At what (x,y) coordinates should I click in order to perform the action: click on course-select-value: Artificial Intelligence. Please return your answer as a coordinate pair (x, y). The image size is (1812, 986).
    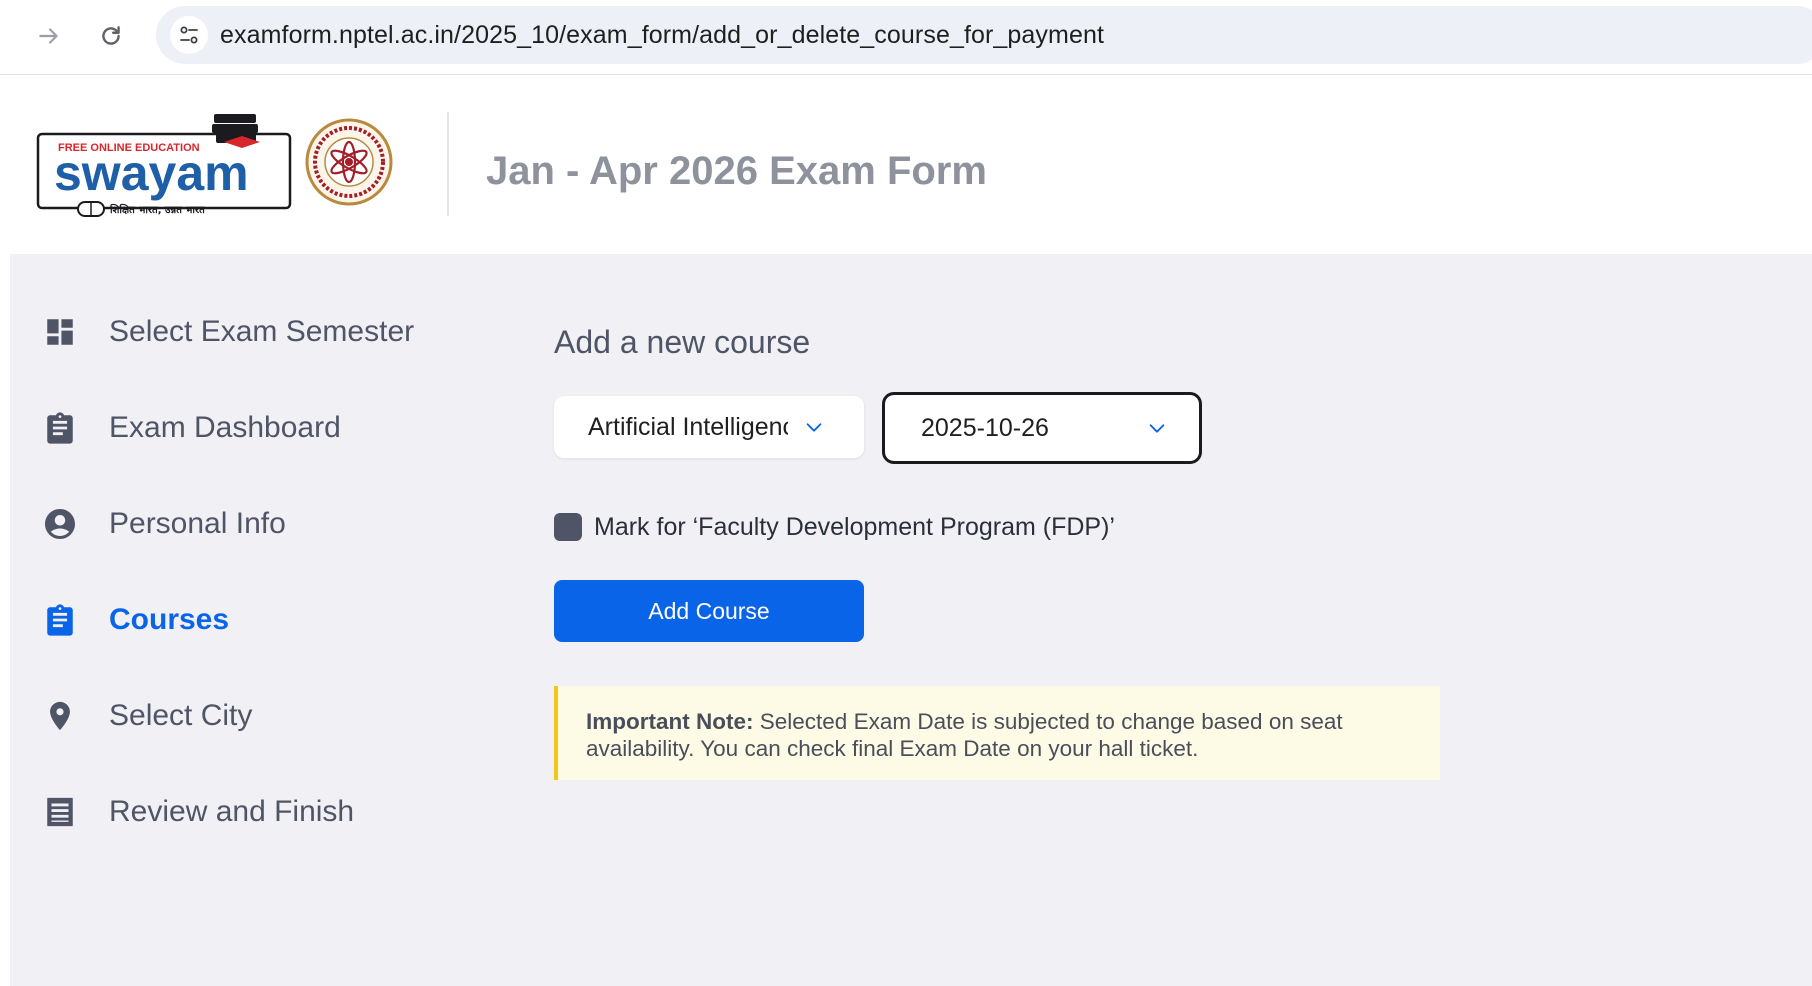
    Looking at the image, I should click on (688, 426).